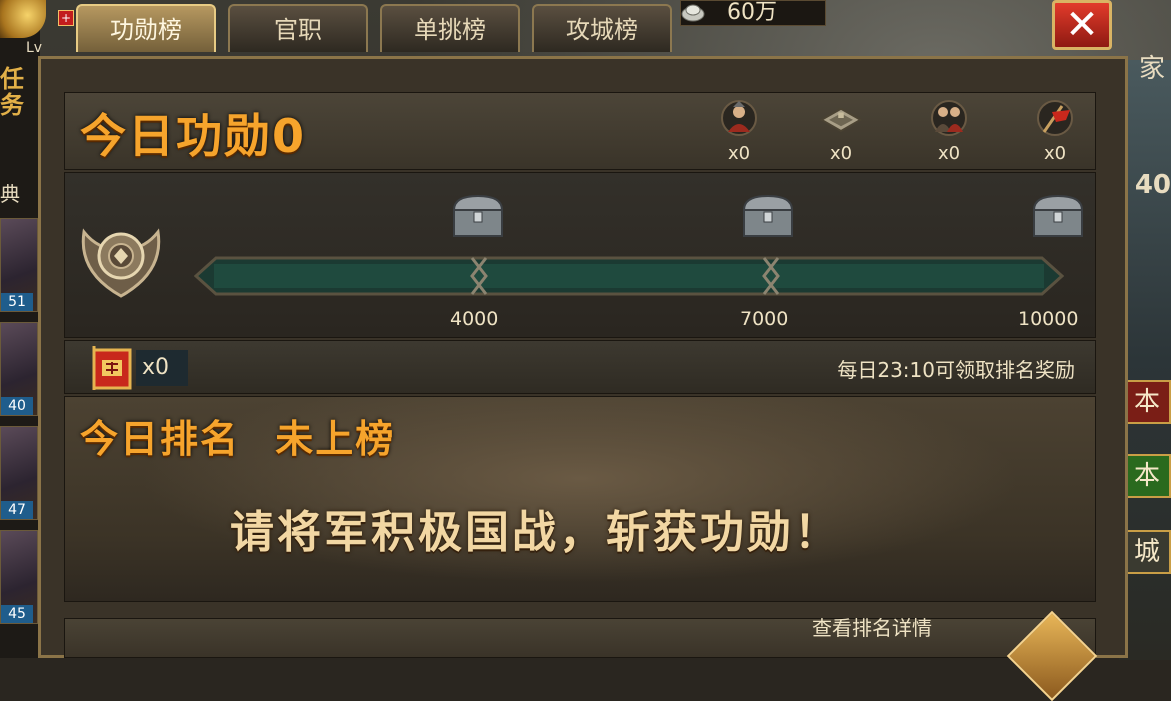 Image resolution: width=1171 pixels, height=701 pixels. Describe the element at coordinates (450, 28) in the screenshot. I see `tab-duel: 单挑榜` at that location.